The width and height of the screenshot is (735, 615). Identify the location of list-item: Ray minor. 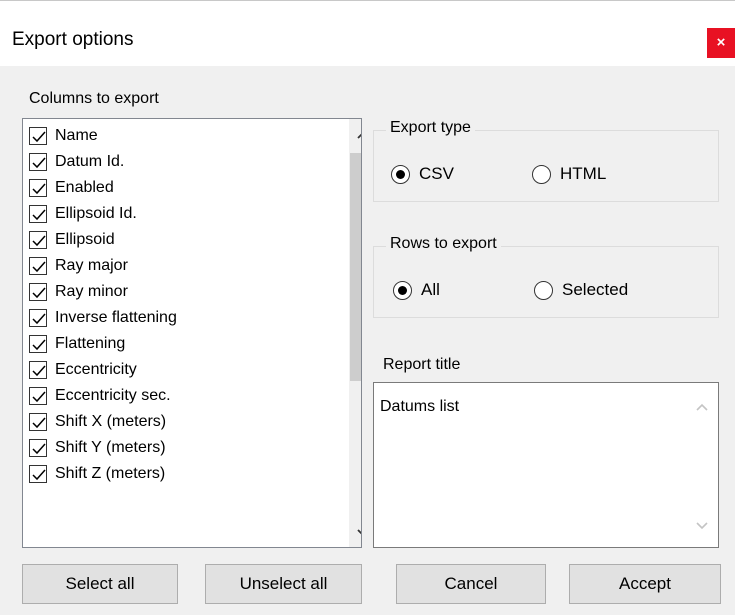
(78, 292).